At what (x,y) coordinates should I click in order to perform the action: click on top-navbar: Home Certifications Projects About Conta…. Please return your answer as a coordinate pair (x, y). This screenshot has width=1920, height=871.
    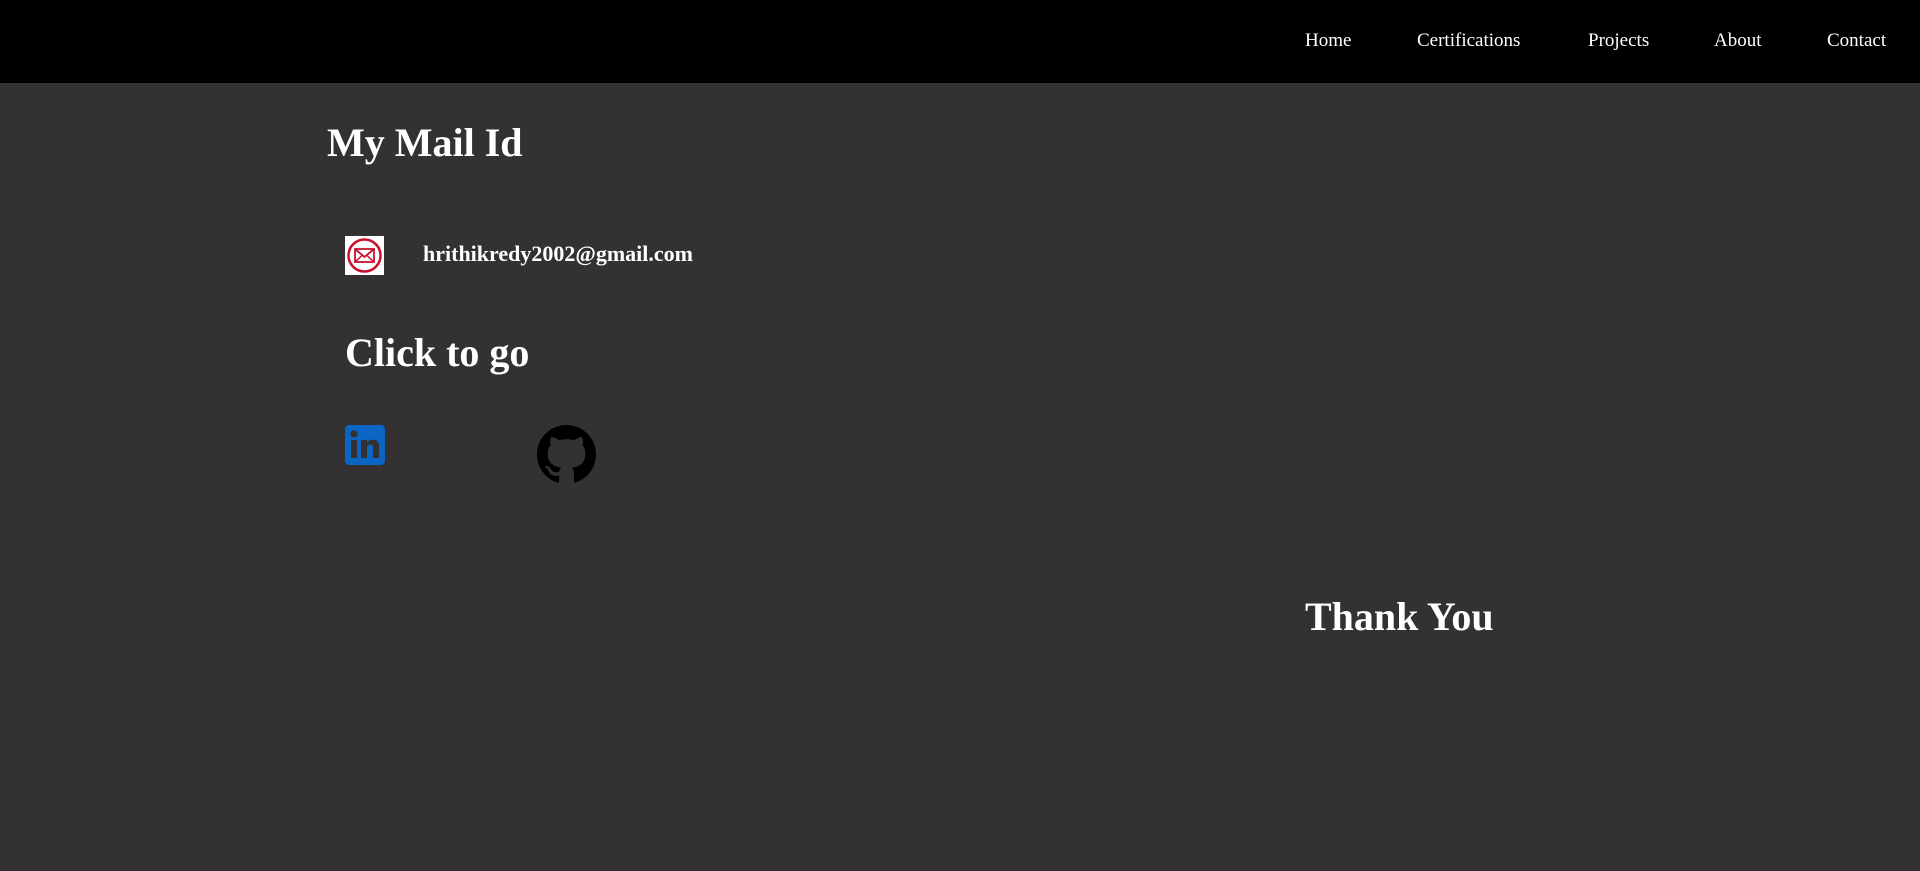
    Looking at the image, I should click on (960, 41).